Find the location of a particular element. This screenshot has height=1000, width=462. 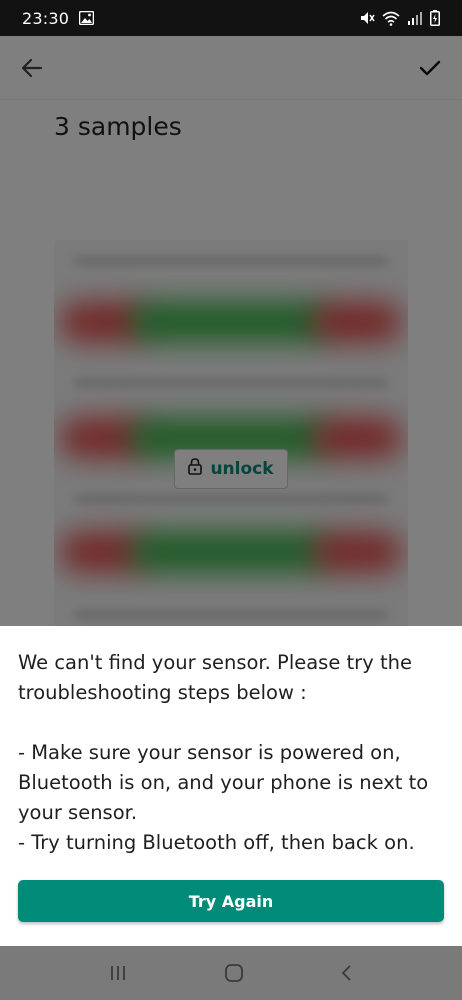

try-again-button: Try Again is located at coordinates (231, 901).